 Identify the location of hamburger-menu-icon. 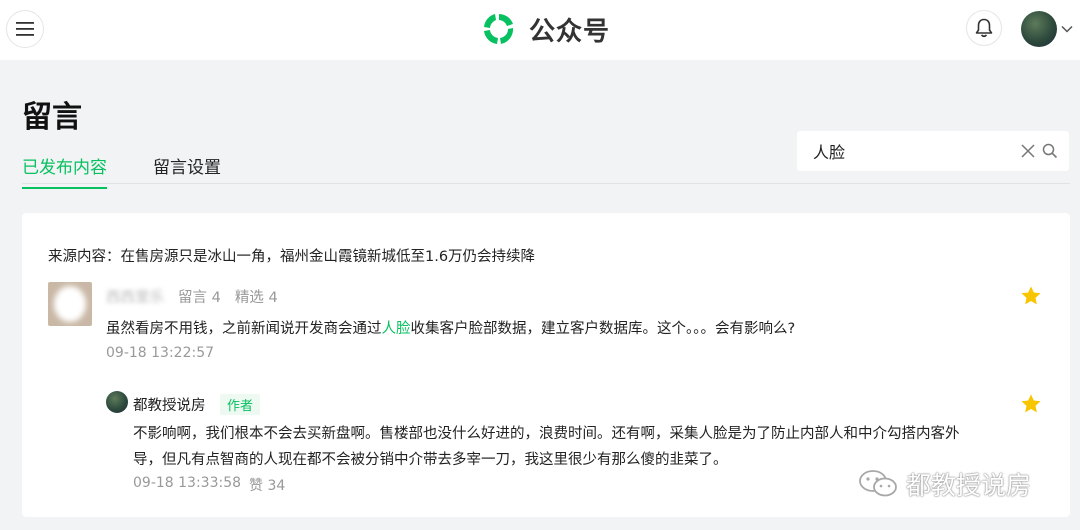
(25, 29).